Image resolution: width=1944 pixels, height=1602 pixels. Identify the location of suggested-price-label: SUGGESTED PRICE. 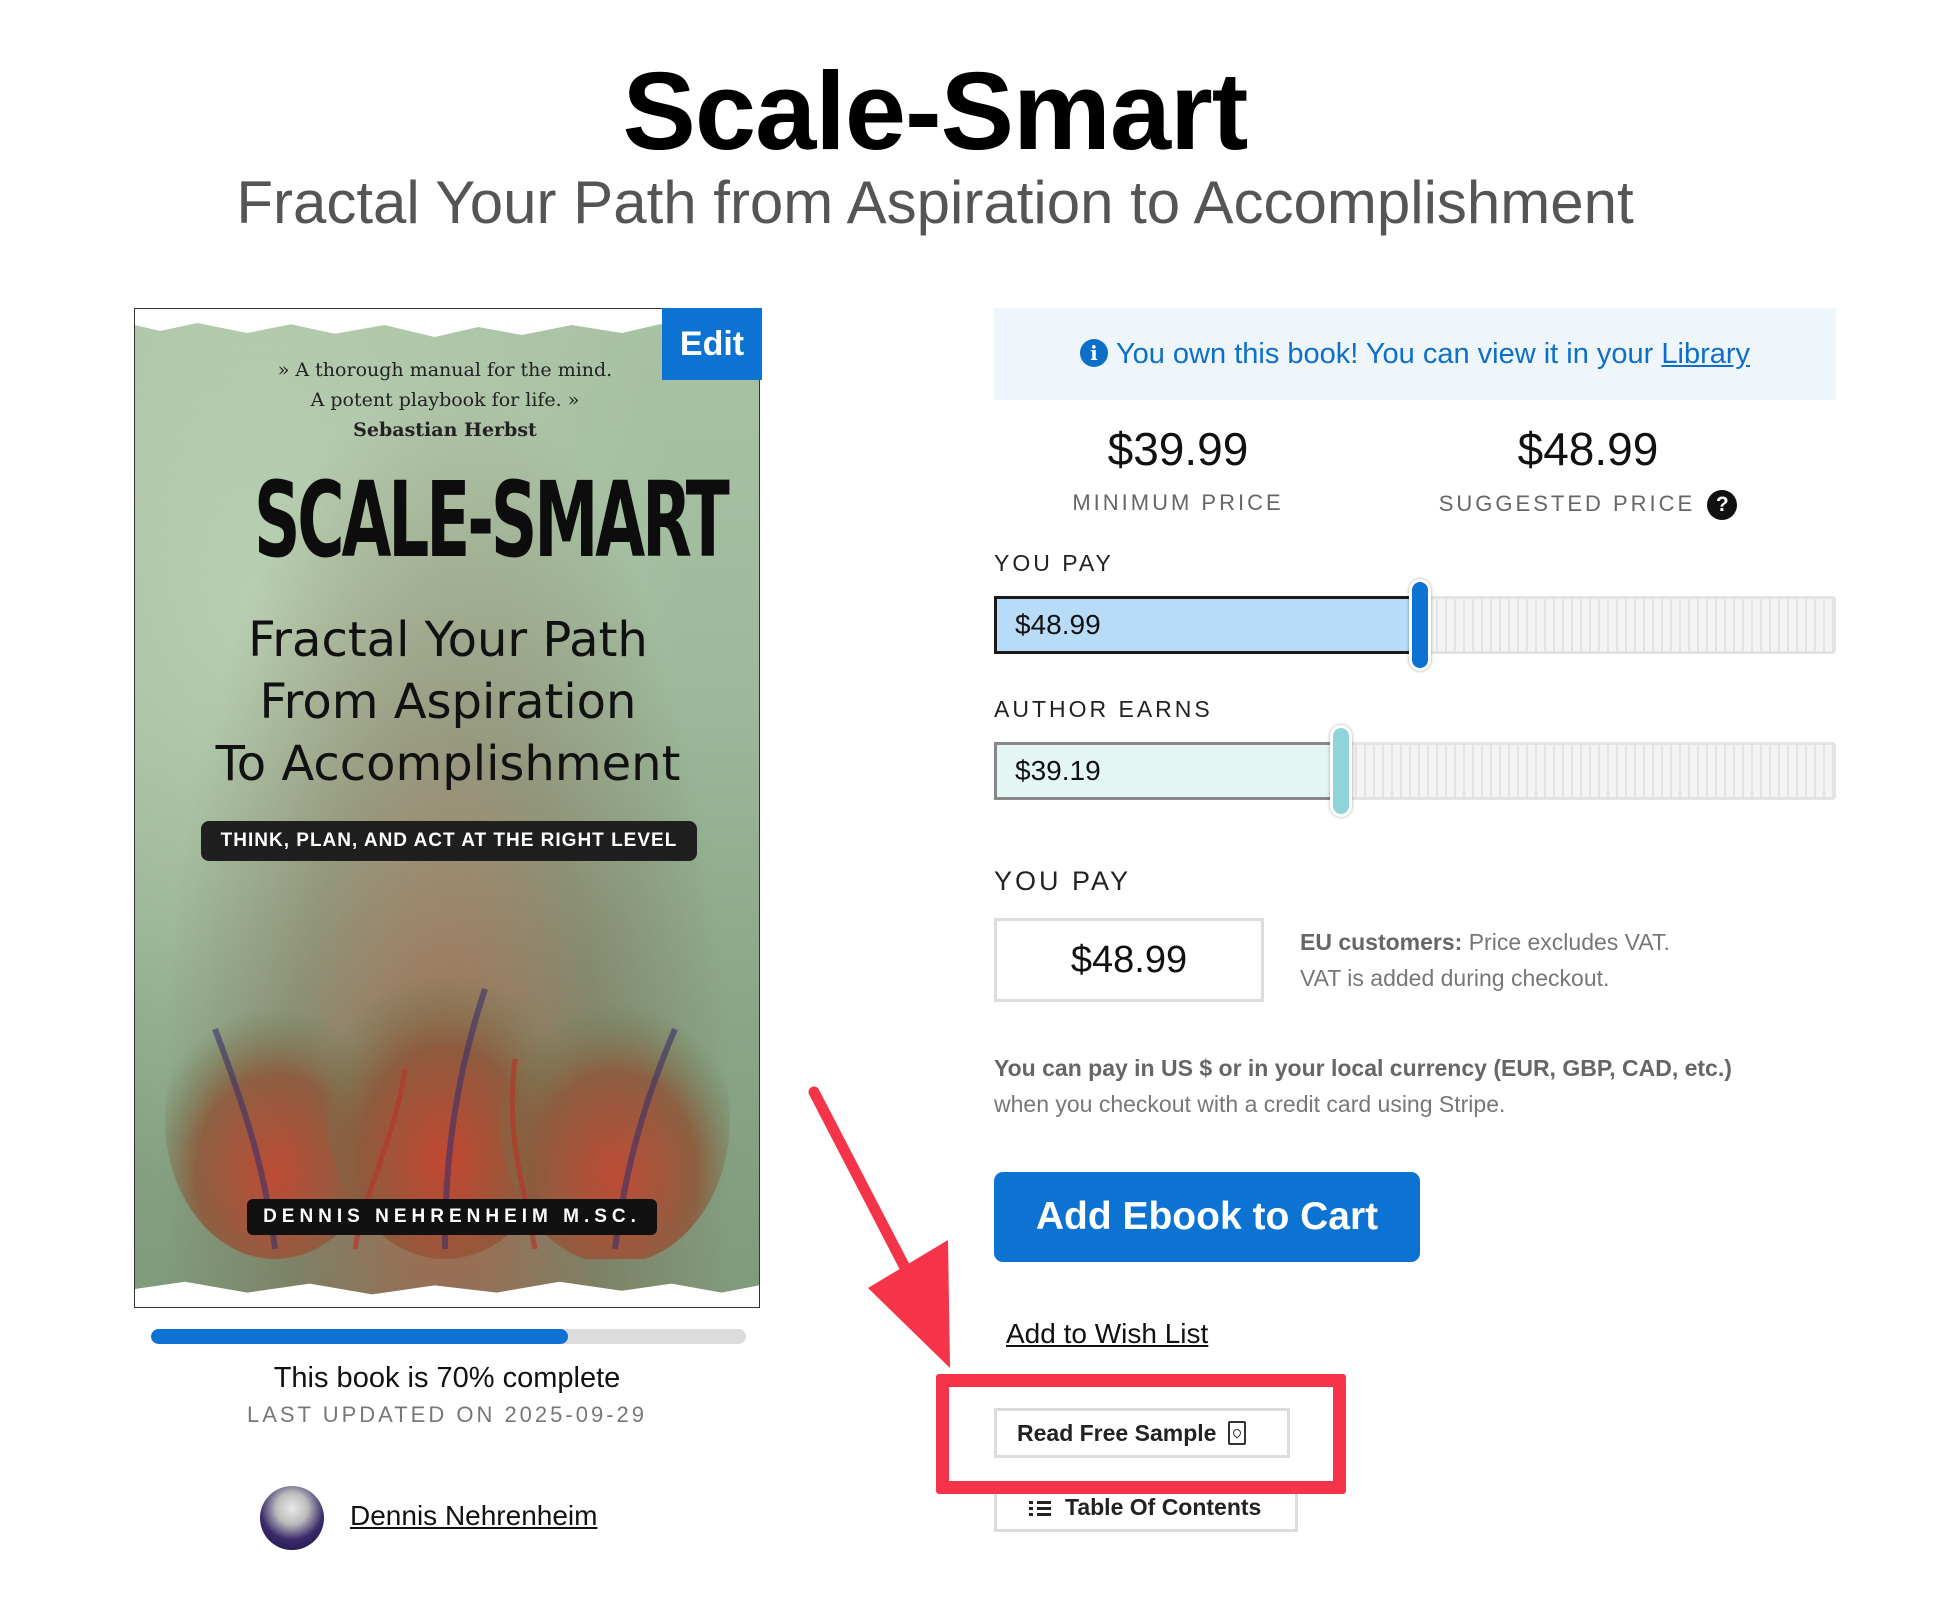
(1567, 503).